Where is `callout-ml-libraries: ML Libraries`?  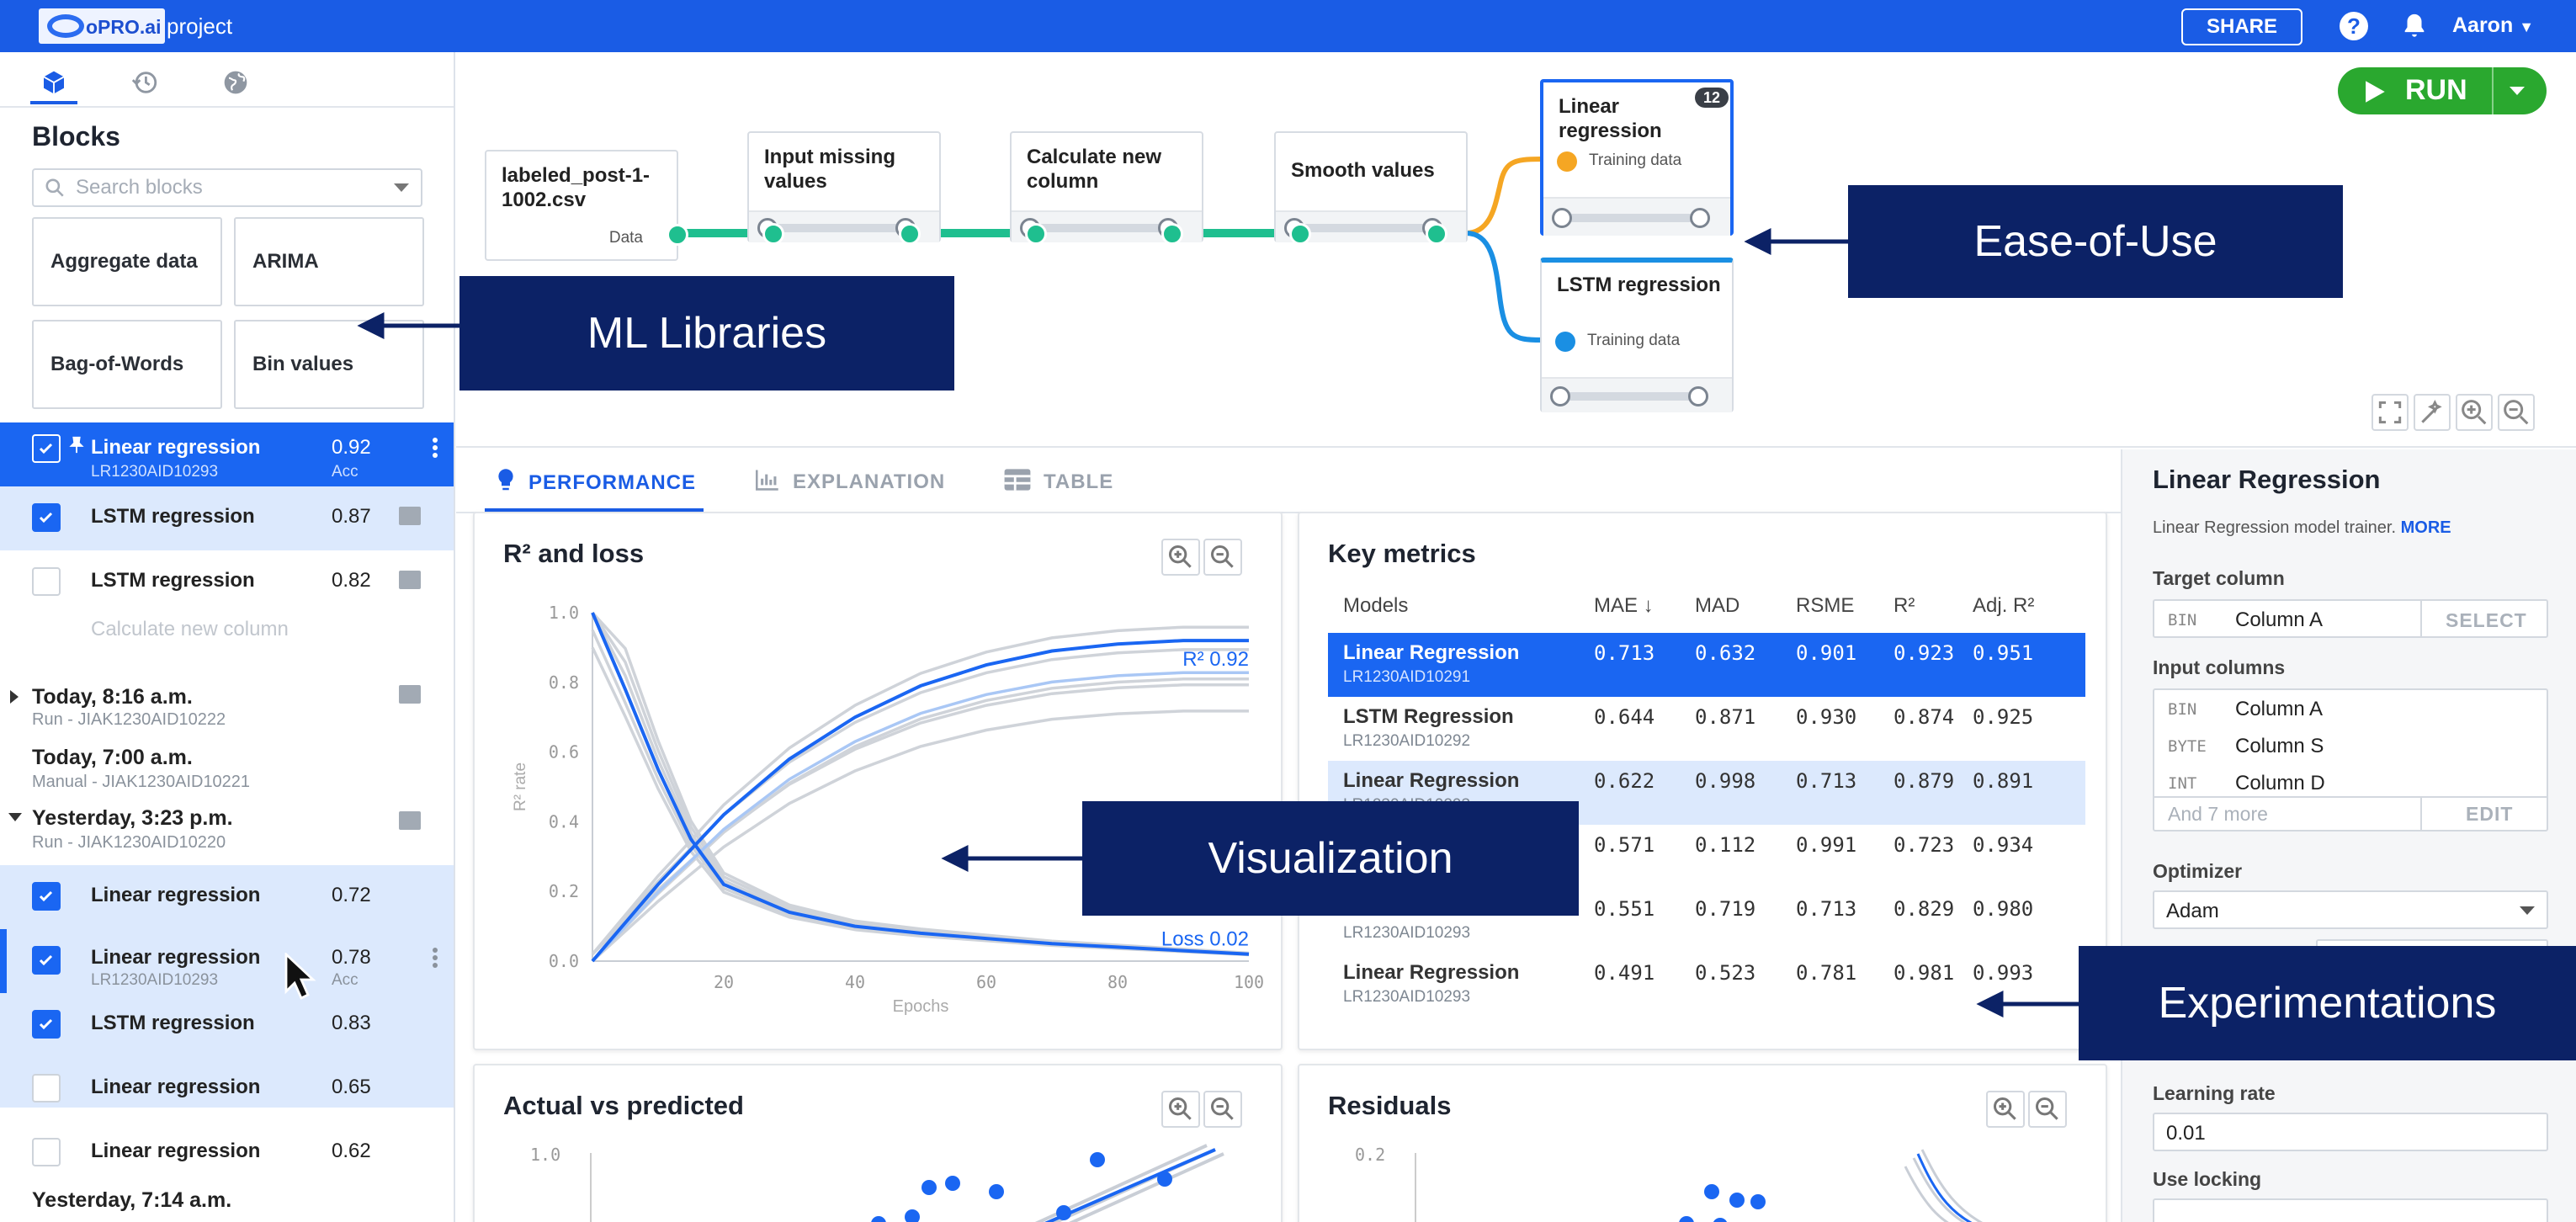 callout-ml-libraries: ML Libraries is located at coordinates (707, 333).